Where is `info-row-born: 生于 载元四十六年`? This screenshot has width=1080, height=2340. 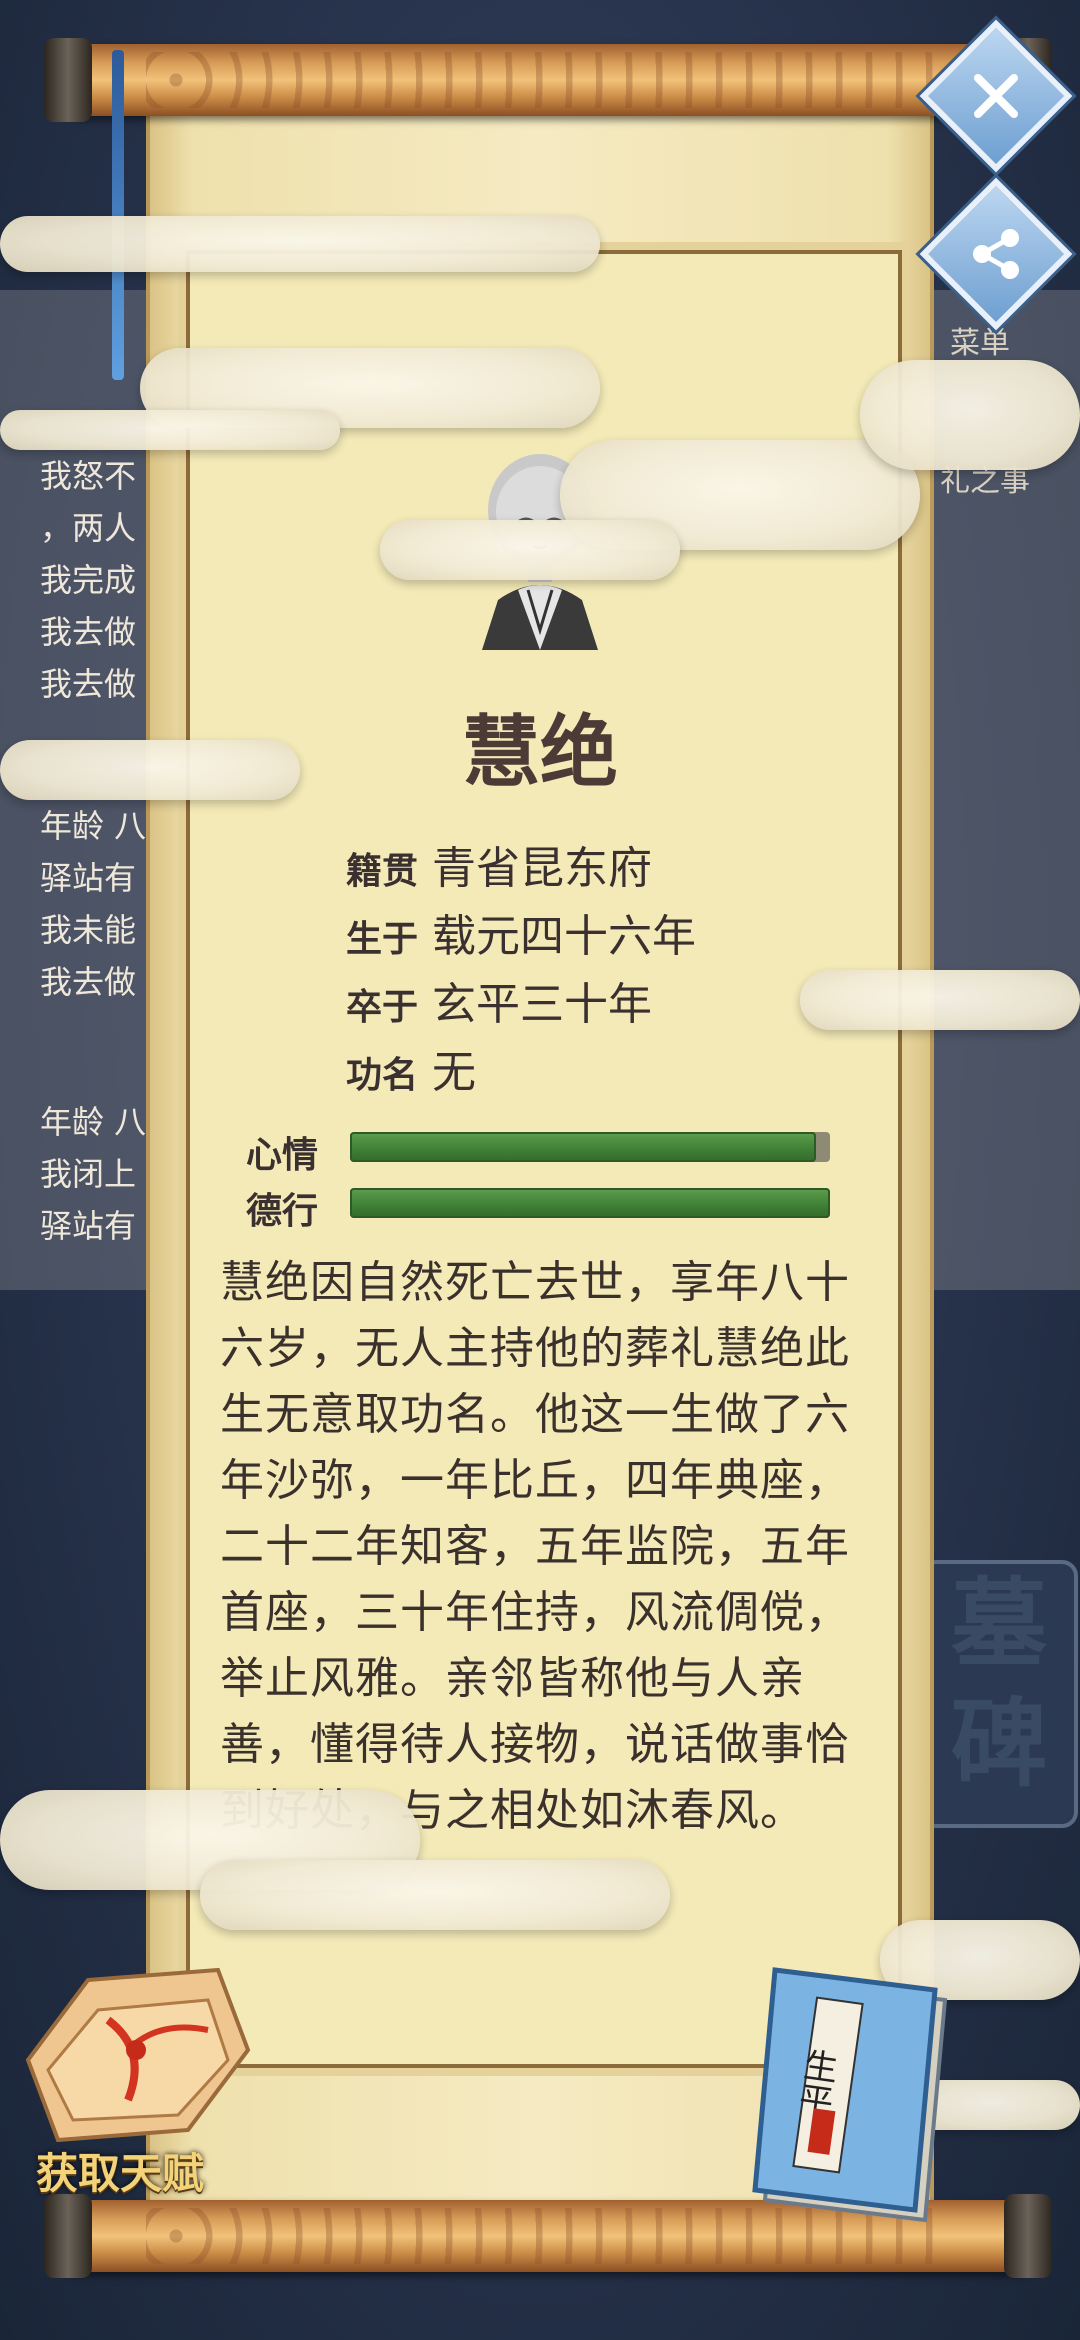
info-row-born: 生于 载元四十六年 is located at coordinates (521, 931).